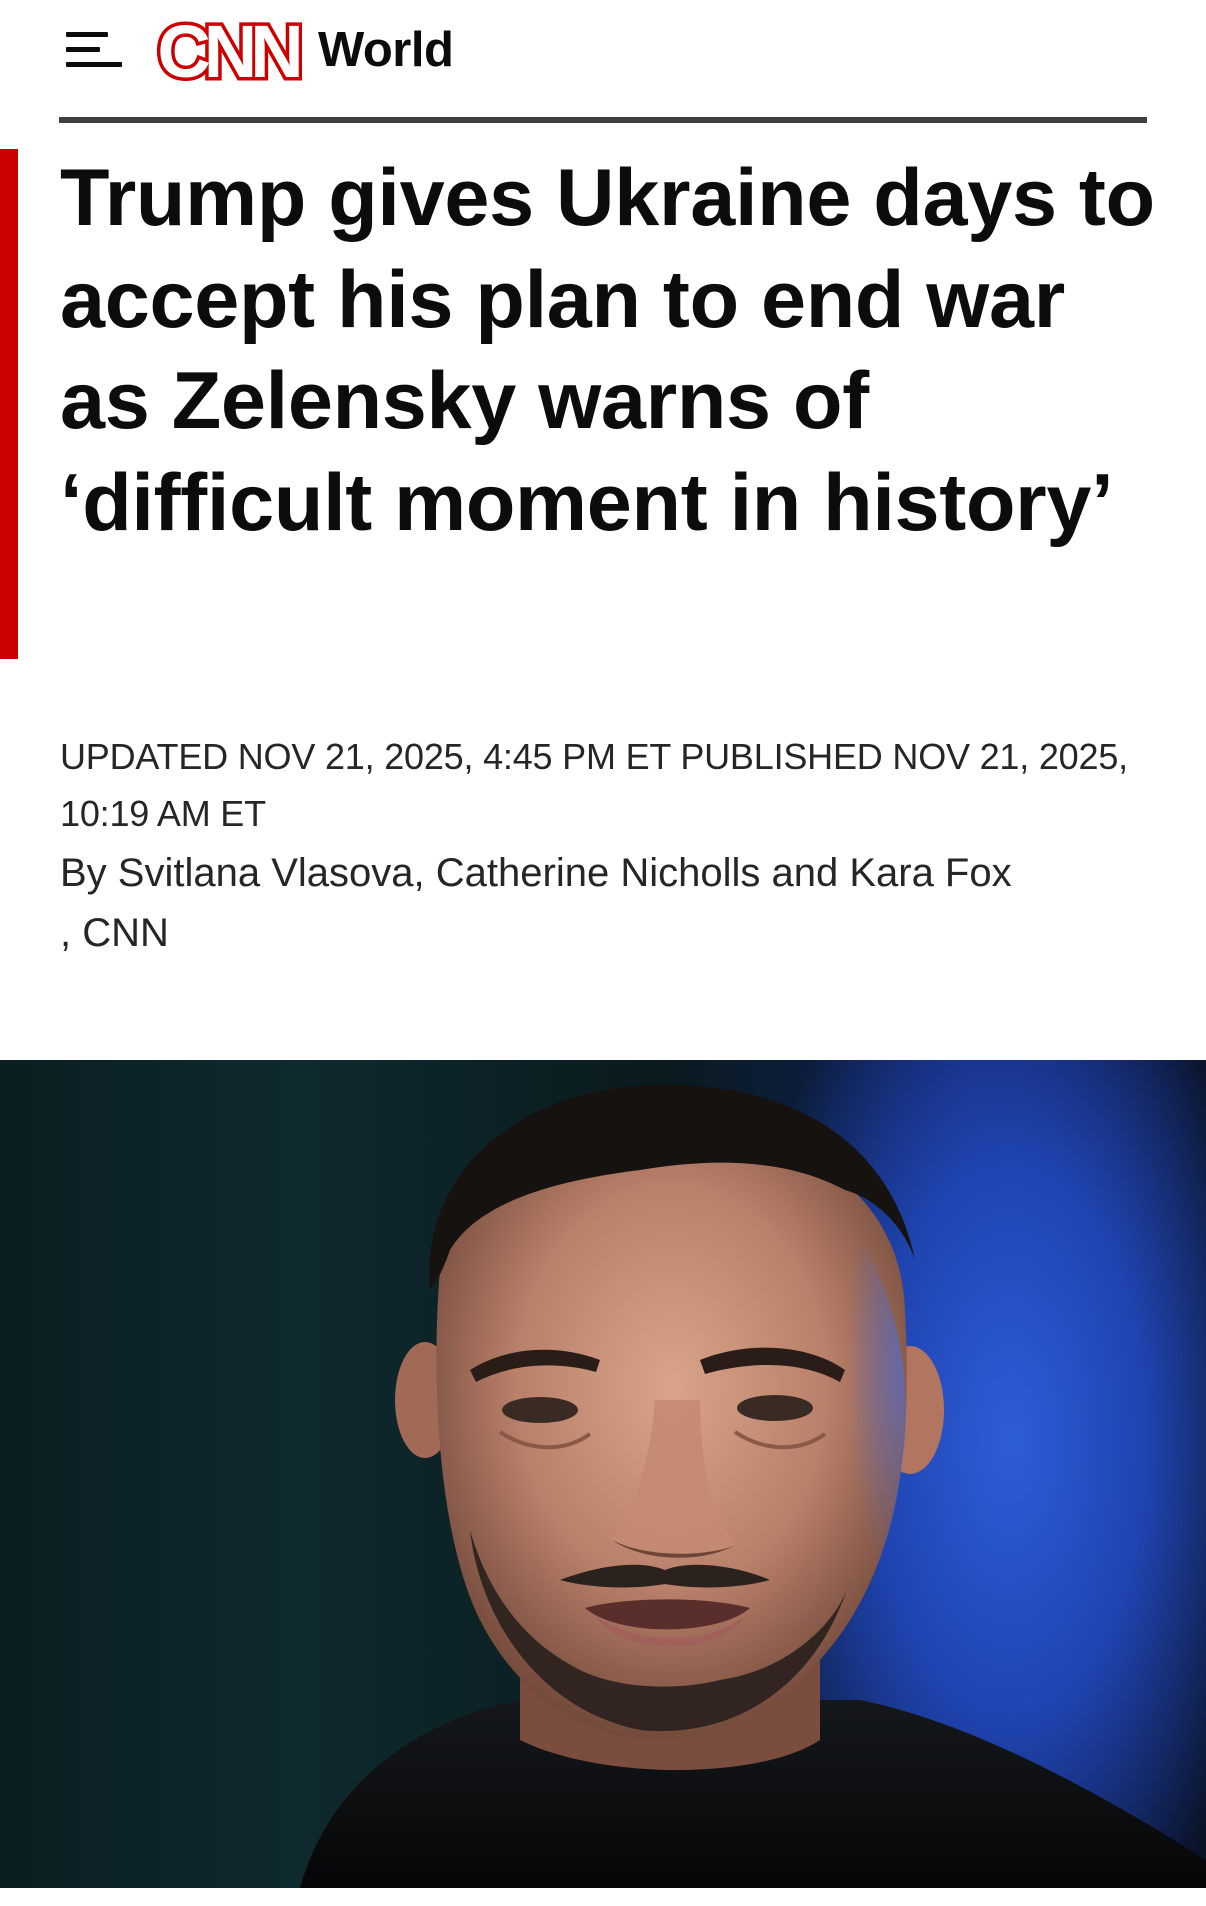 Image resolution: width=1206 pixels, height=1906 pixels. I want to click on eye-right, so click(775, 1408).